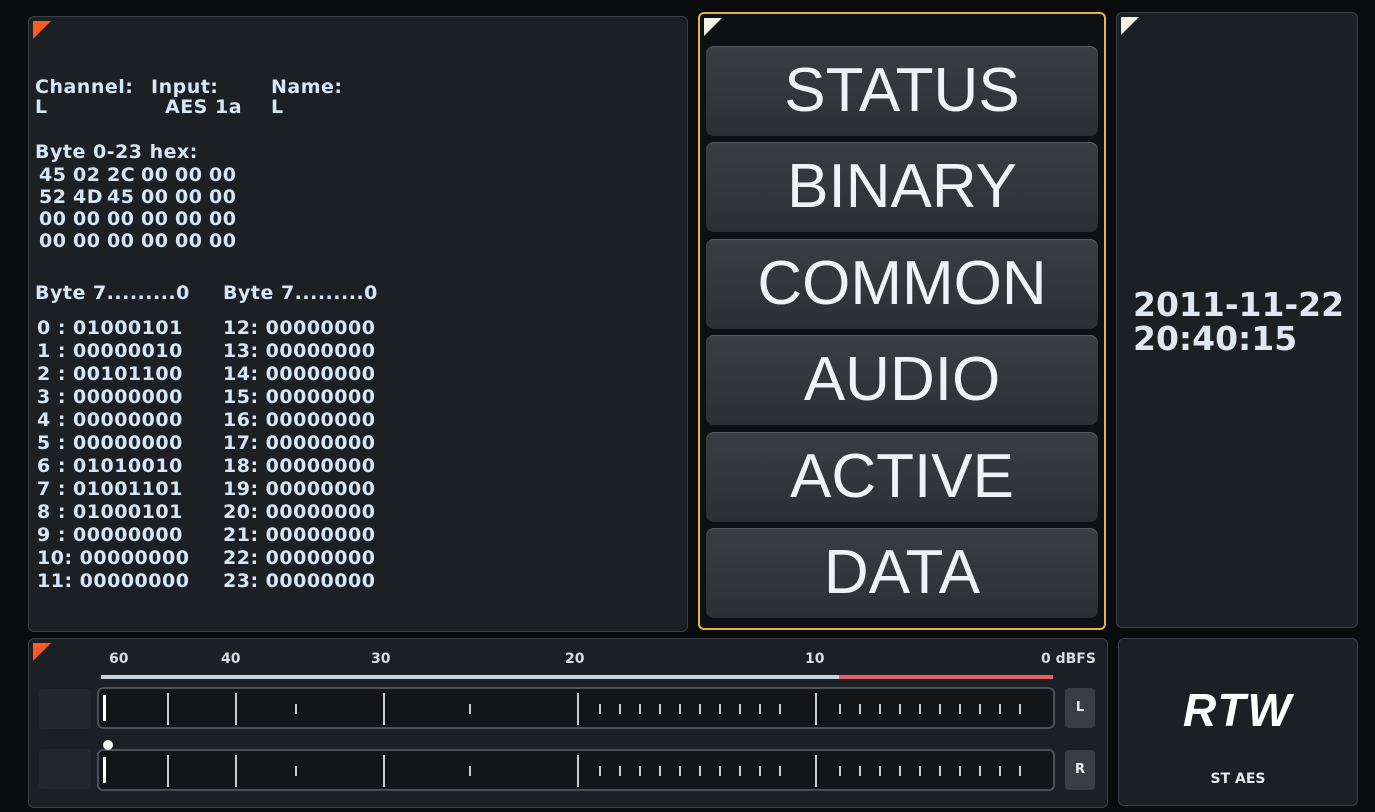 The width and height of the screenshot is (1375, 812). What do you see at coordinates (299, 466) in the screenshot?
I see `binary-row: 18: 00000000` at bounding box center [299, 466].